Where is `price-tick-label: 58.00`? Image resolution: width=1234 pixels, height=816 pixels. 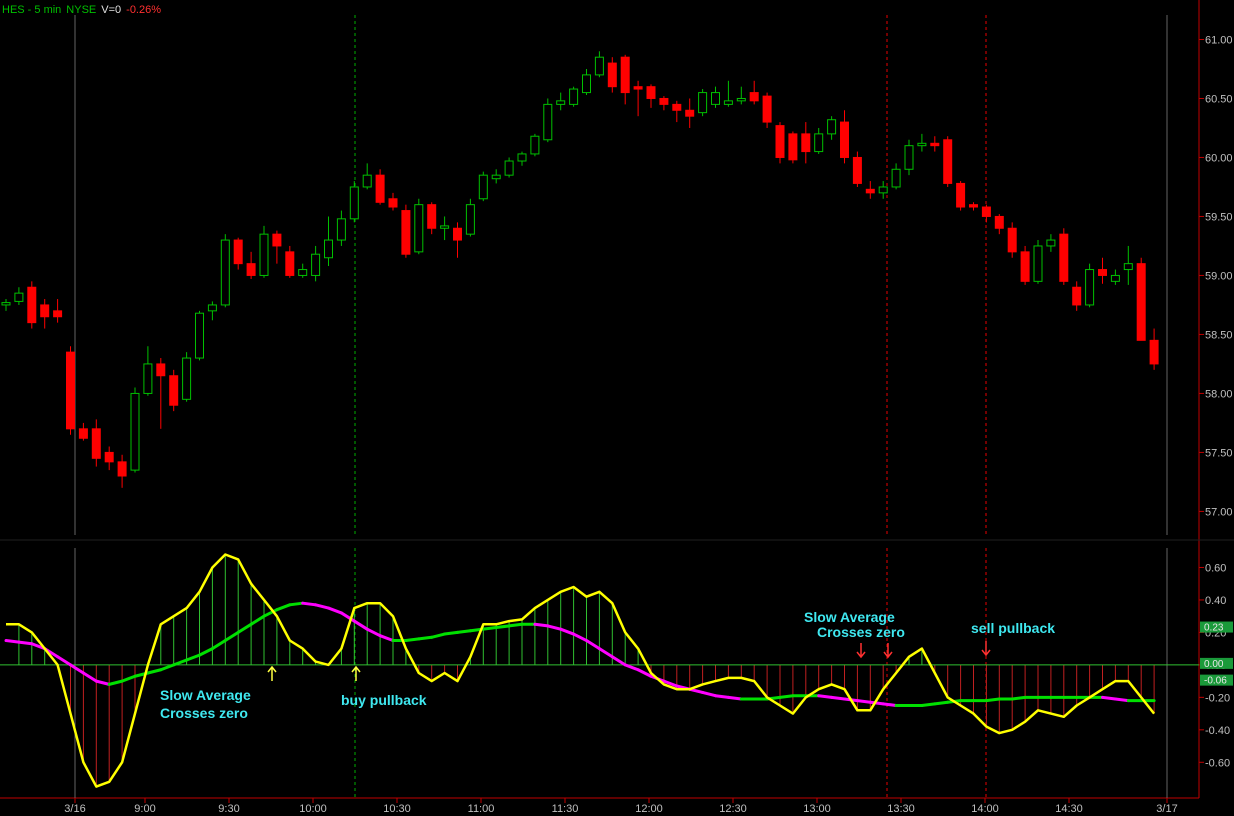 price-tick-label: 58.00 is located at coordinates (1219, 394).